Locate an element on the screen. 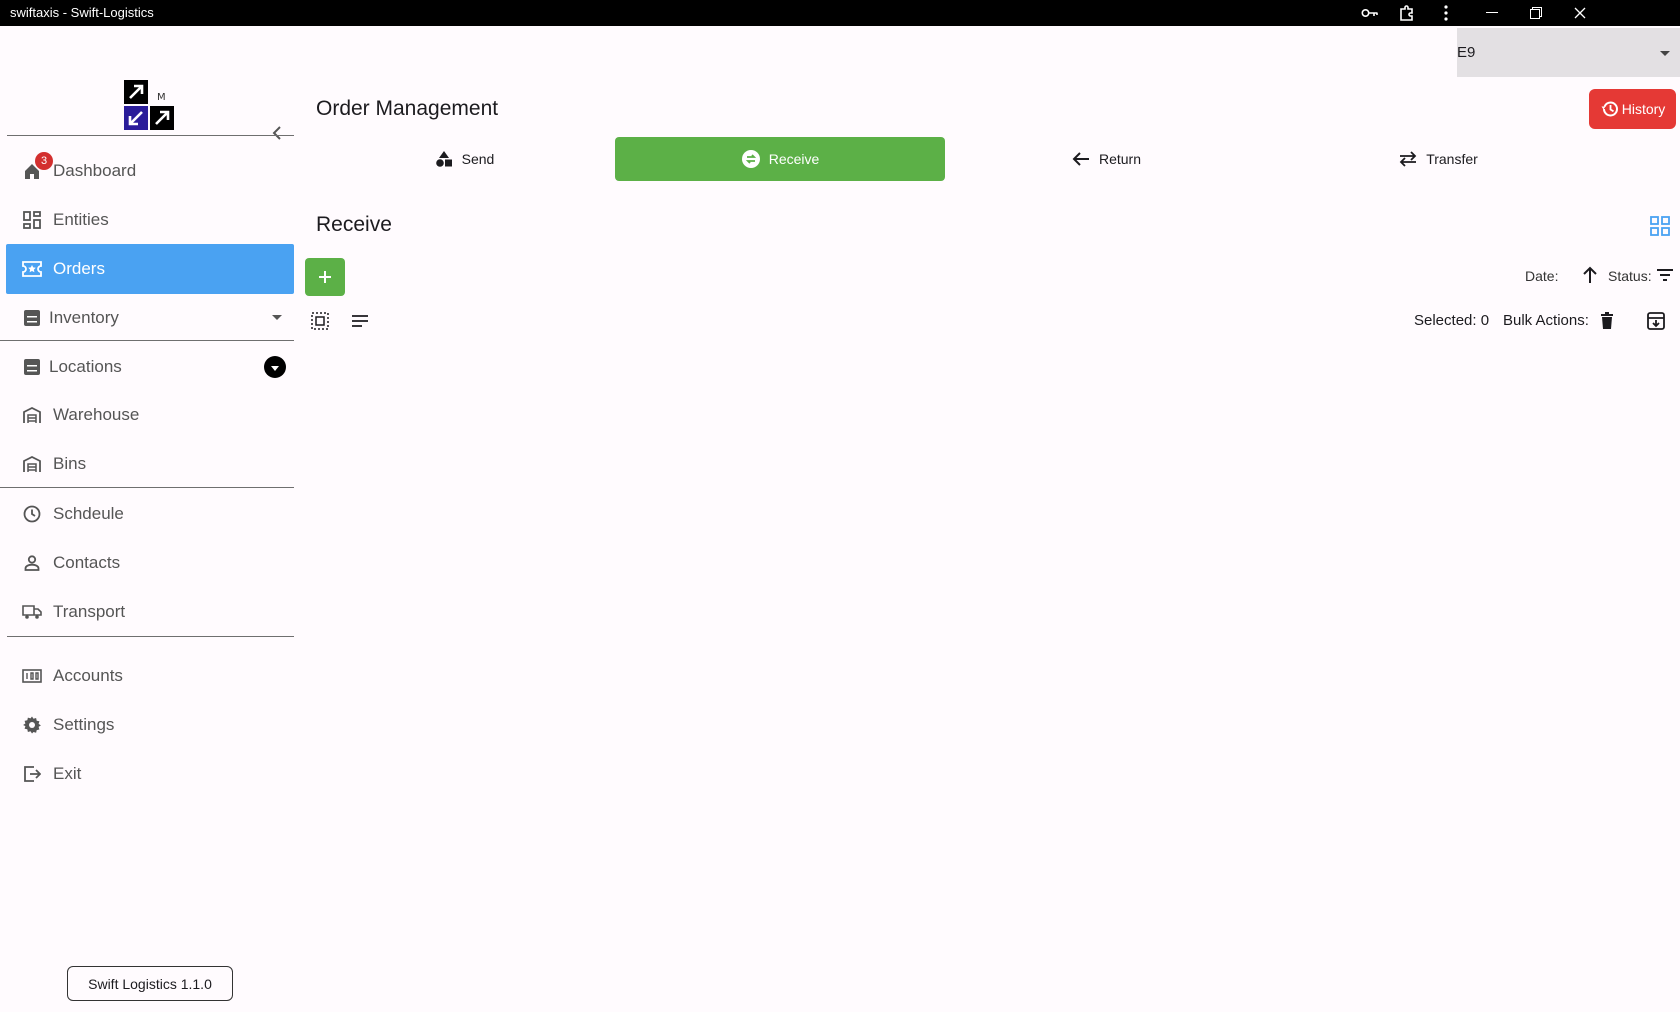  sidebar-item-label: Warehouse is located at coordinates (96, 414).